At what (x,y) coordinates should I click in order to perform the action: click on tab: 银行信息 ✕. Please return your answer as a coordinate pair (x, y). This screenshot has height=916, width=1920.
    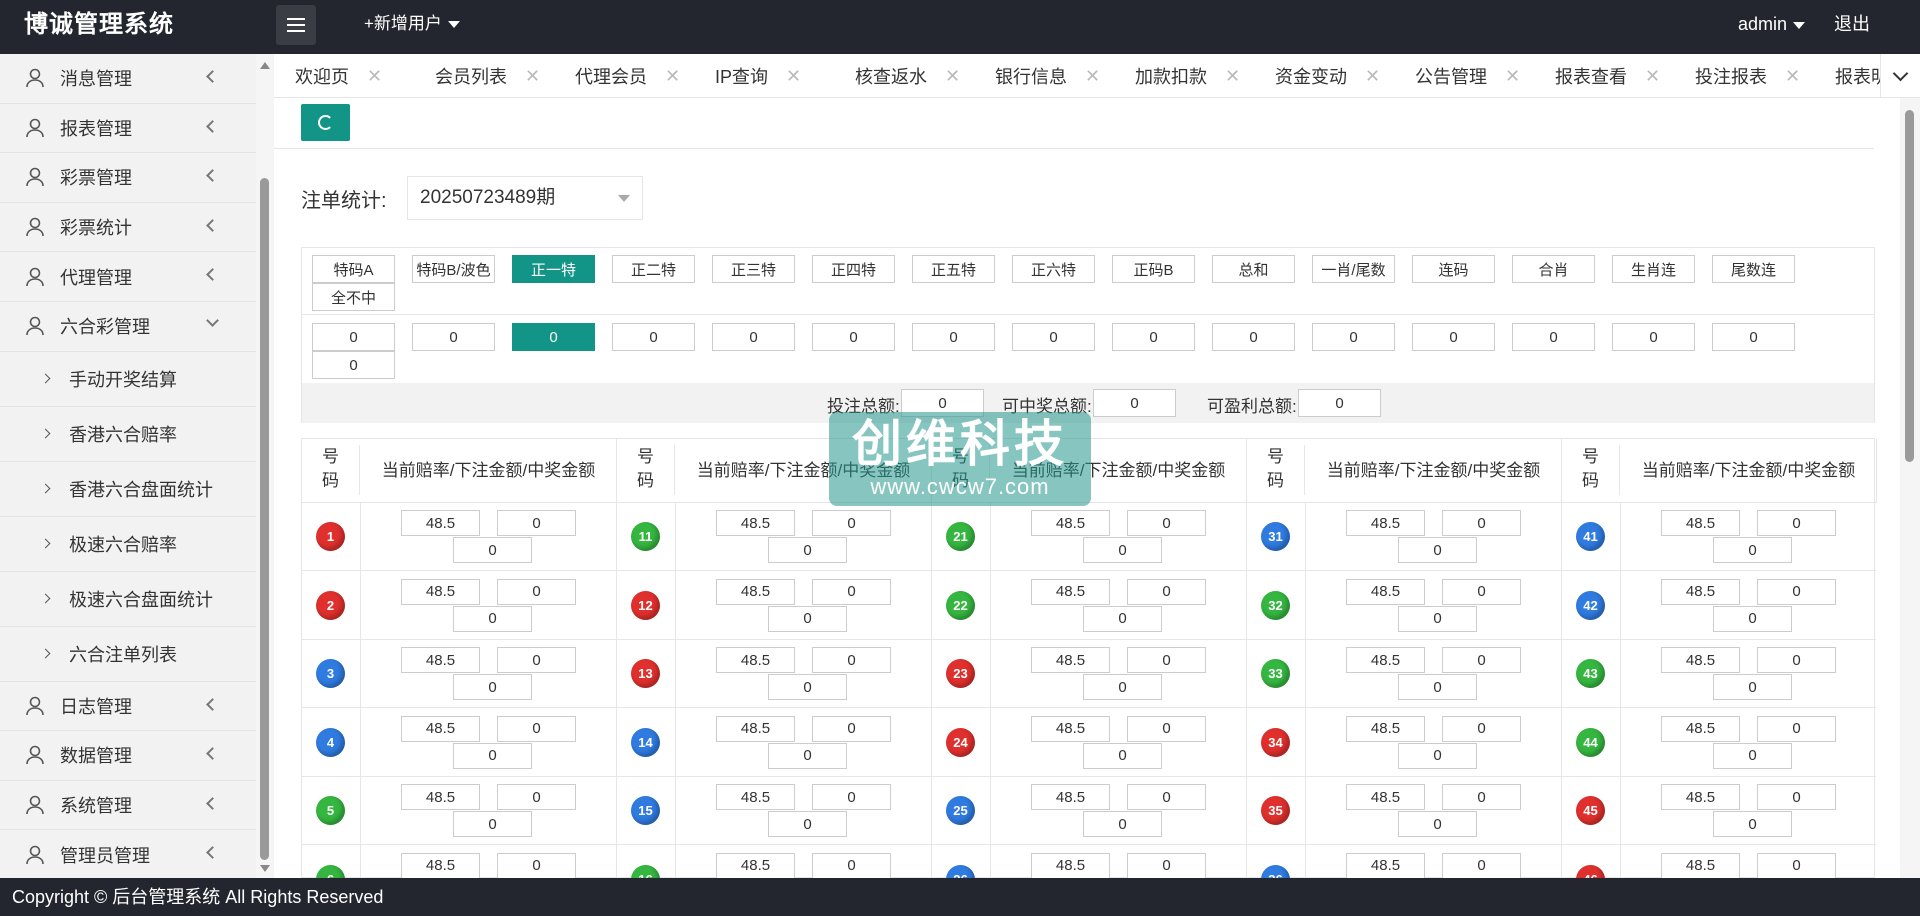
    Looking at the image, I should click on (1044, 75).